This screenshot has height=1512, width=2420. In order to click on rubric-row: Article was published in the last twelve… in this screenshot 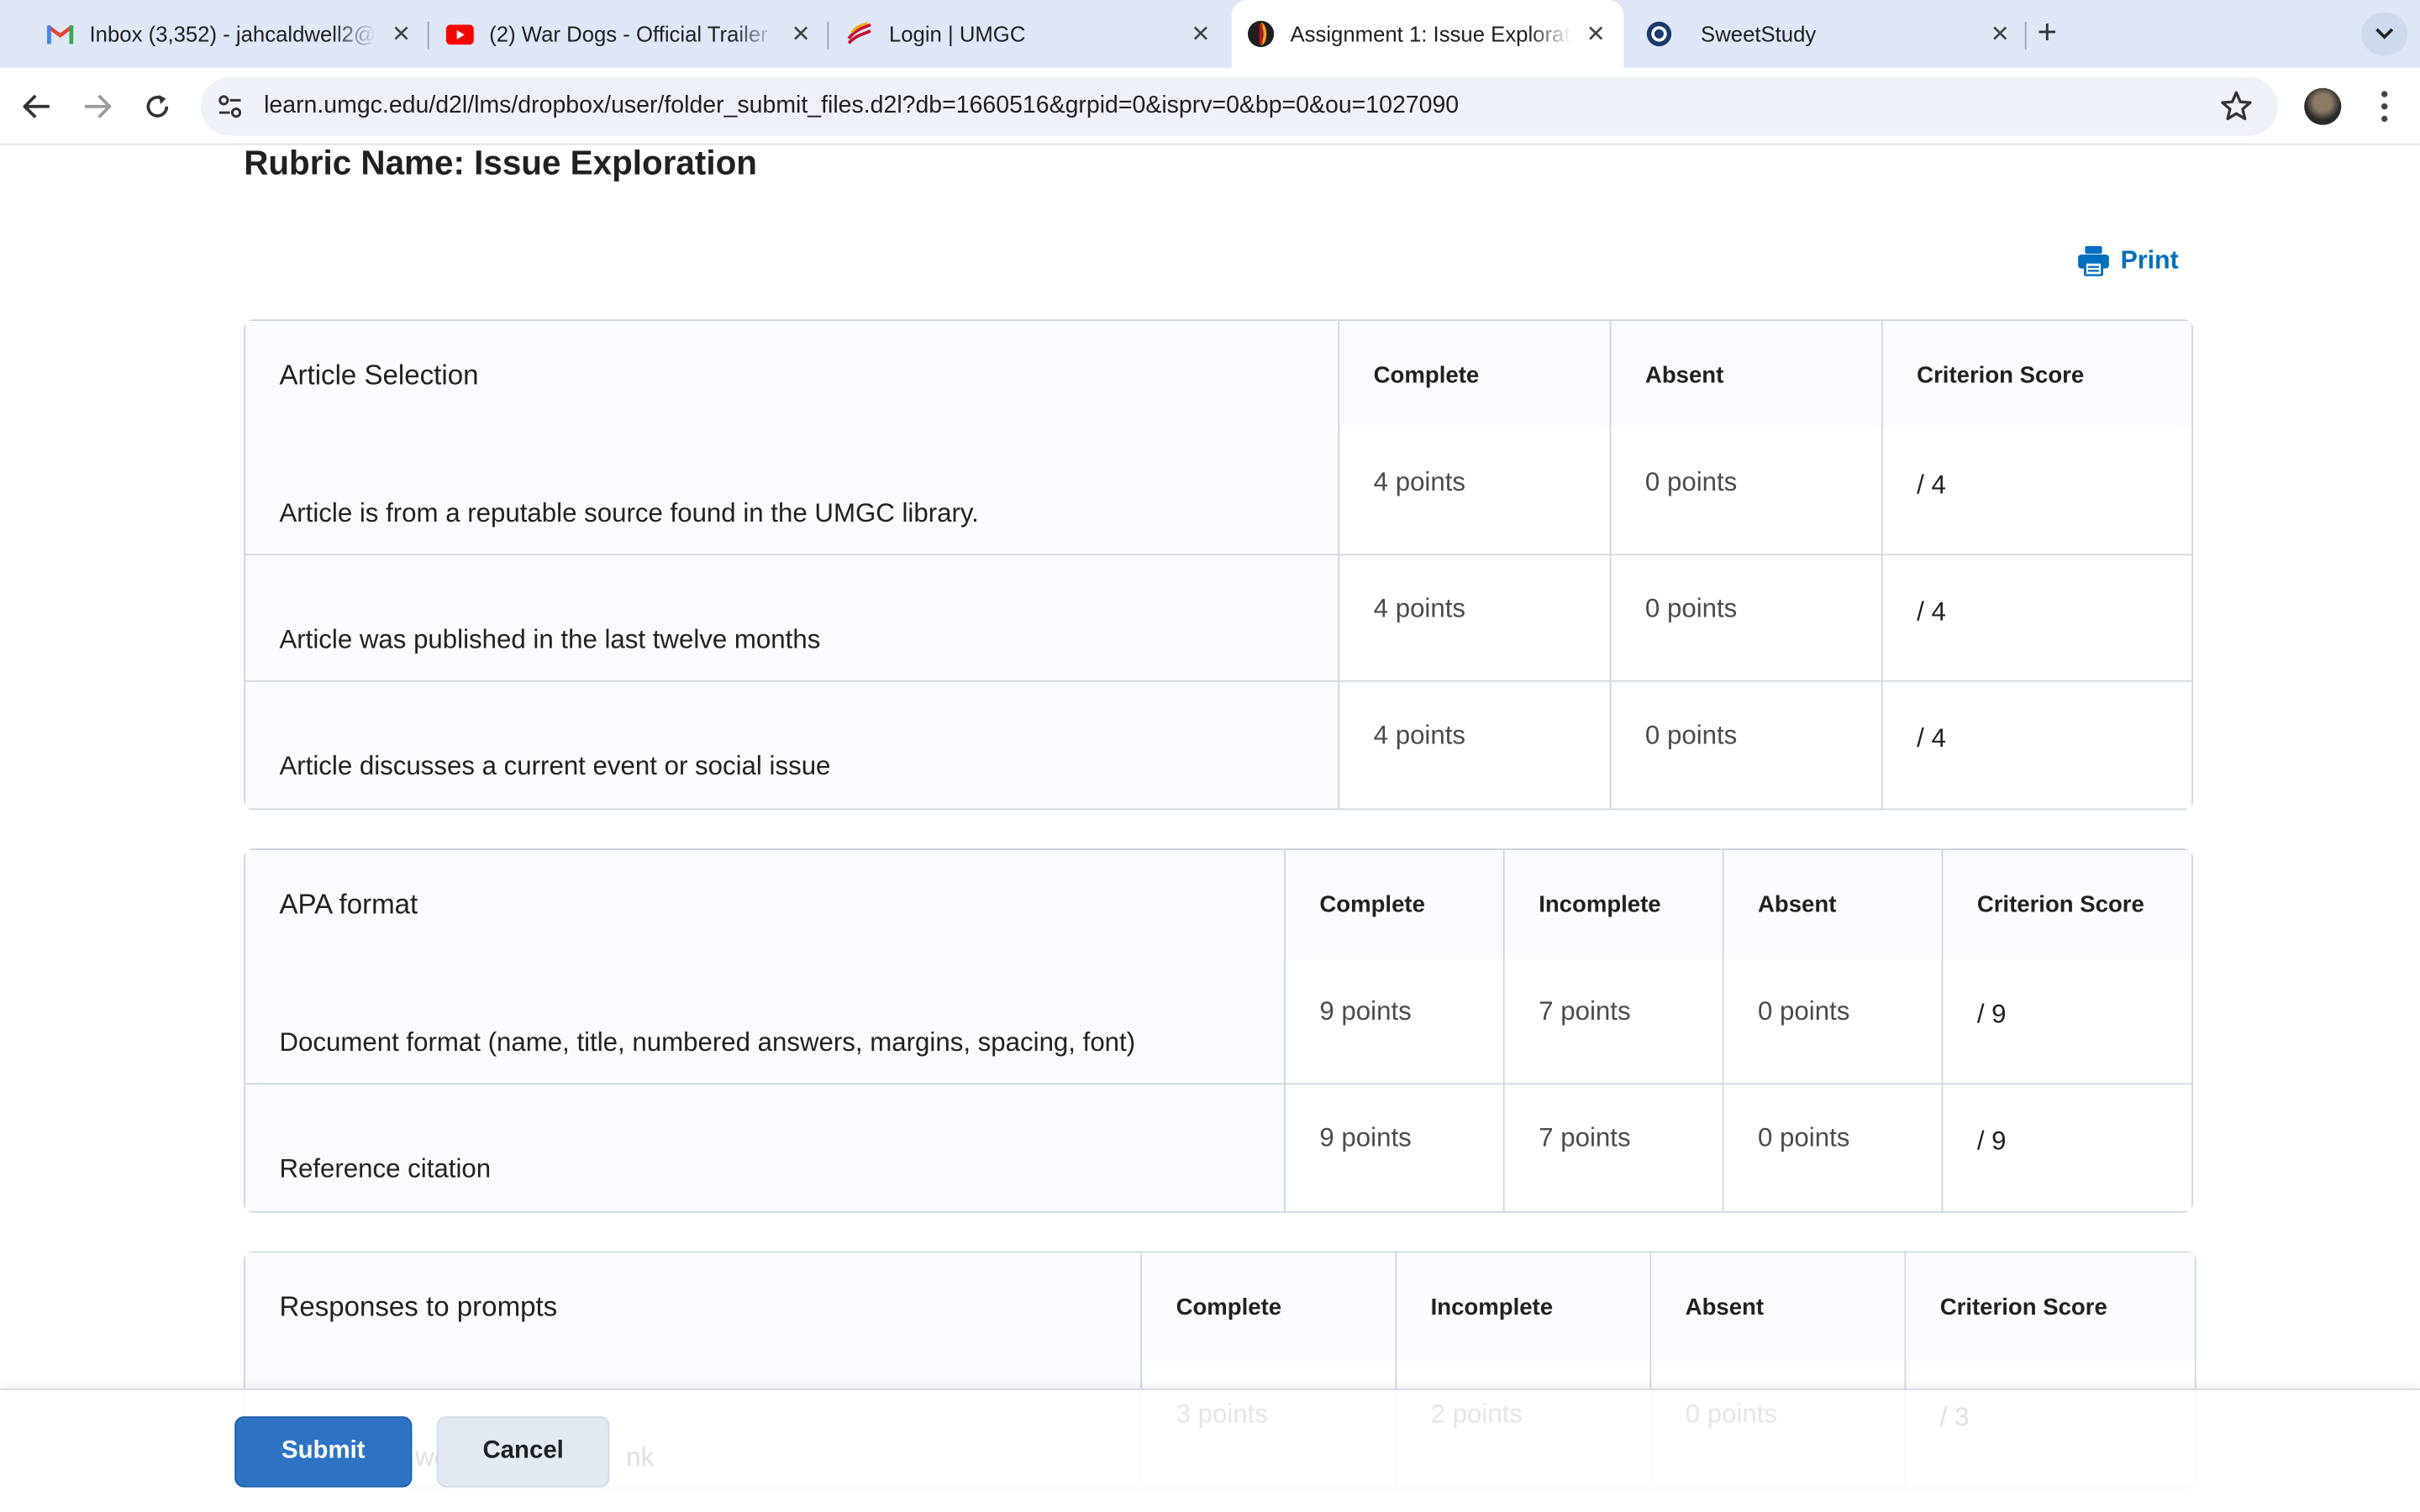, I will do `click(1218, 618)`.